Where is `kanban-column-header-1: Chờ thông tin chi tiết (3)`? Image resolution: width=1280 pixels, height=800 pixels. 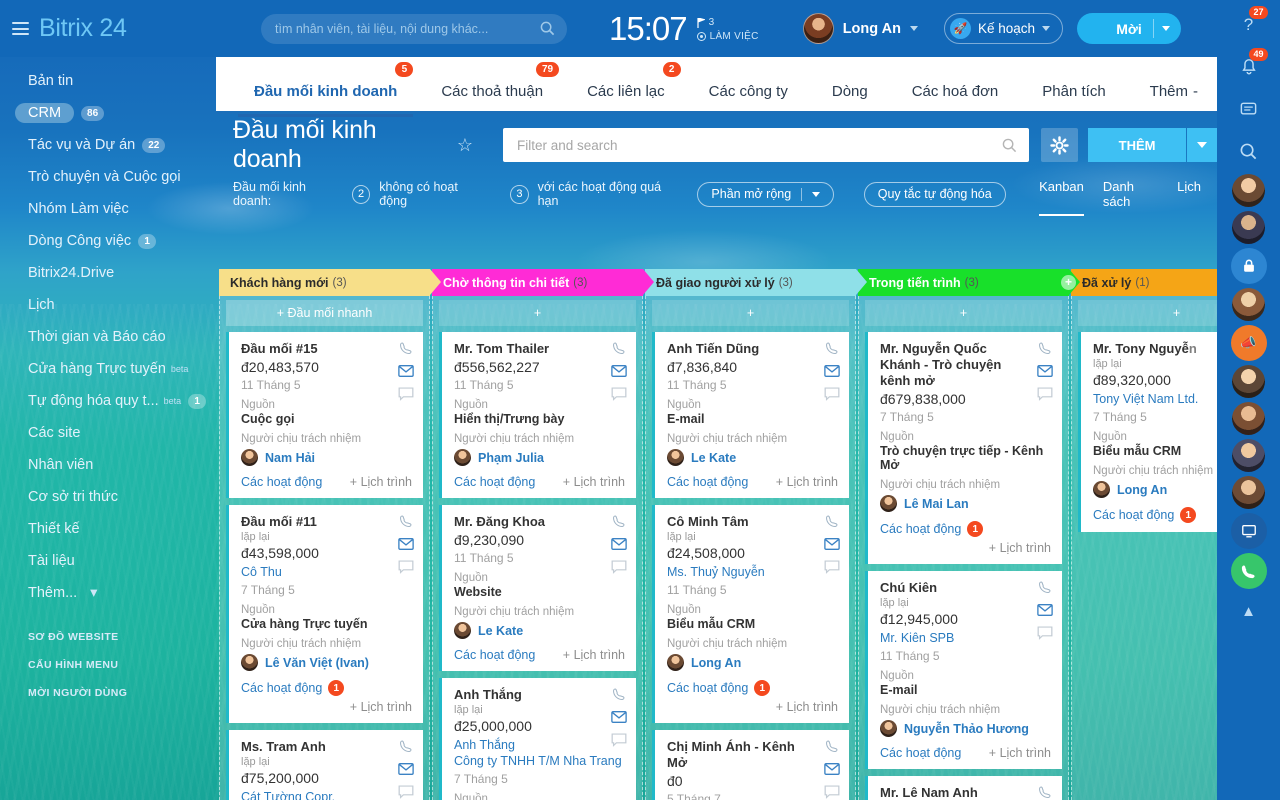
kanban-column-header-1: Chờ thông tin chi tiết (3) is located at coordinates (543, 282).